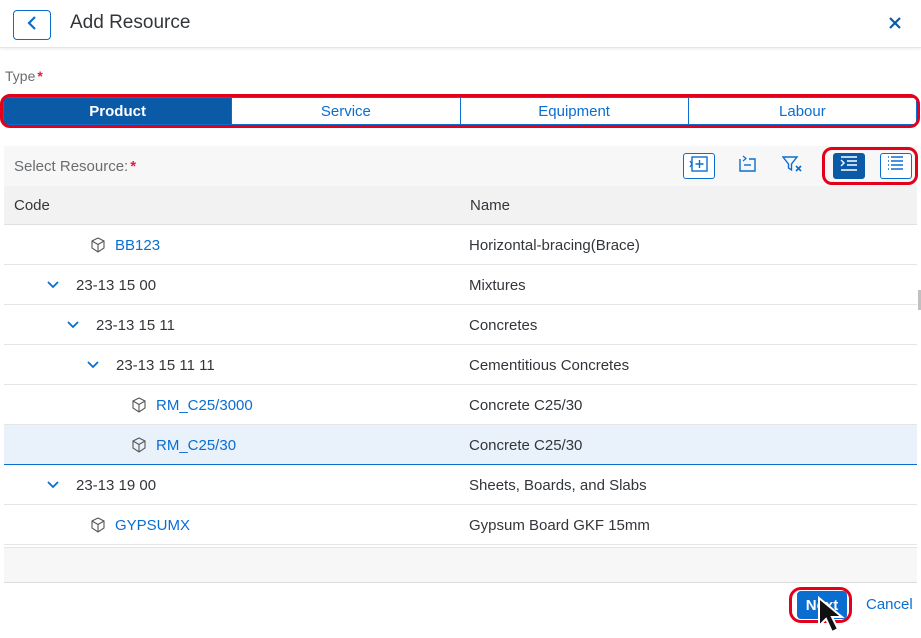  What do you see at coordinates (490, 205) in the screenshot?
I see `column-header-name: Name` at bounding box center [490, 205].